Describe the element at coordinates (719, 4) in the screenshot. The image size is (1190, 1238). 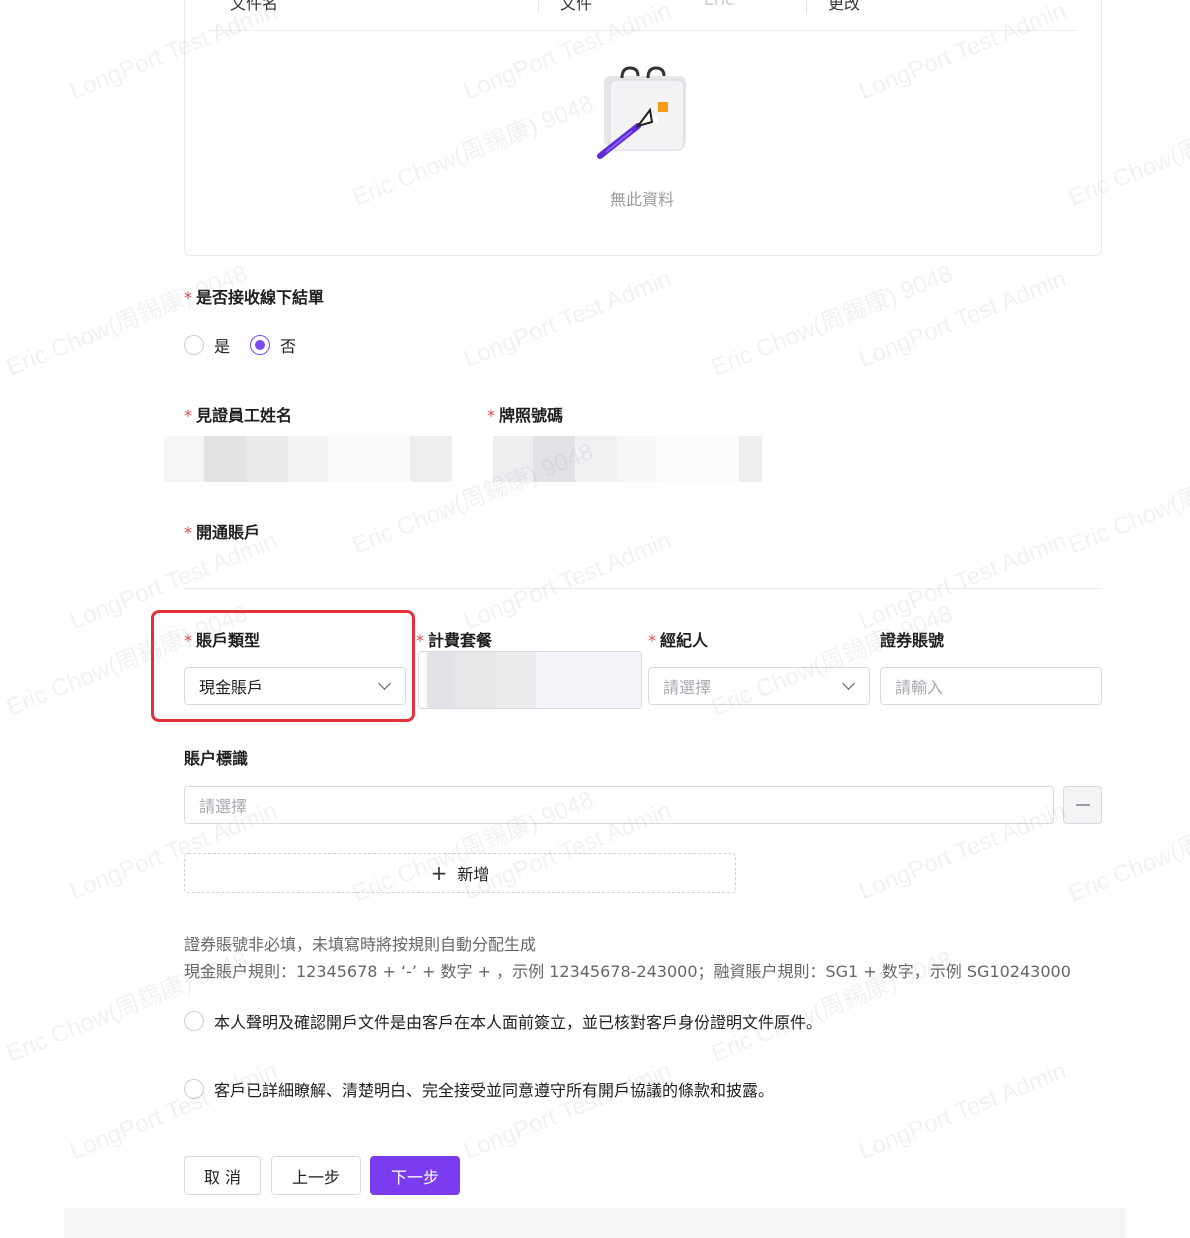
I see `header-col3: Eric` at that location.